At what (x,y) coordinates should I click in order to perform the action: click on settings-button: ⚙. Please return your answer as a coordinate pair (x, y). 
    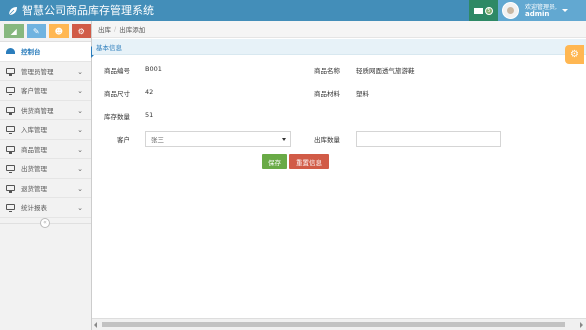
    Looking at the image, I should click on (574, 54).